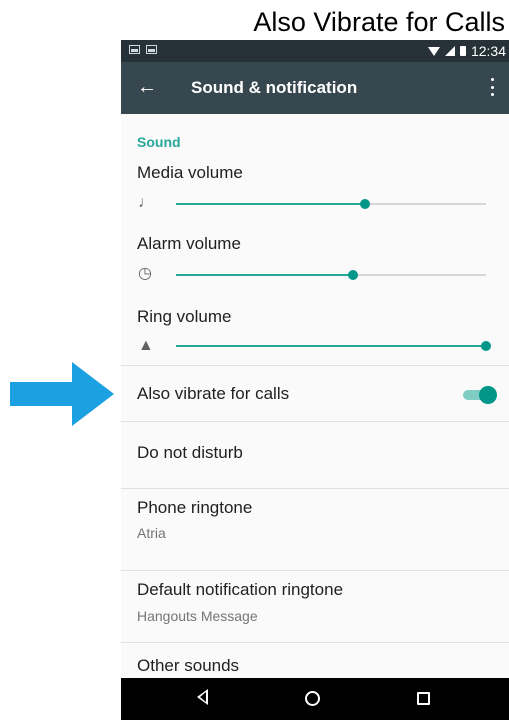  I want to click on other-sounds-item: Other sounds, so click(188, 666).